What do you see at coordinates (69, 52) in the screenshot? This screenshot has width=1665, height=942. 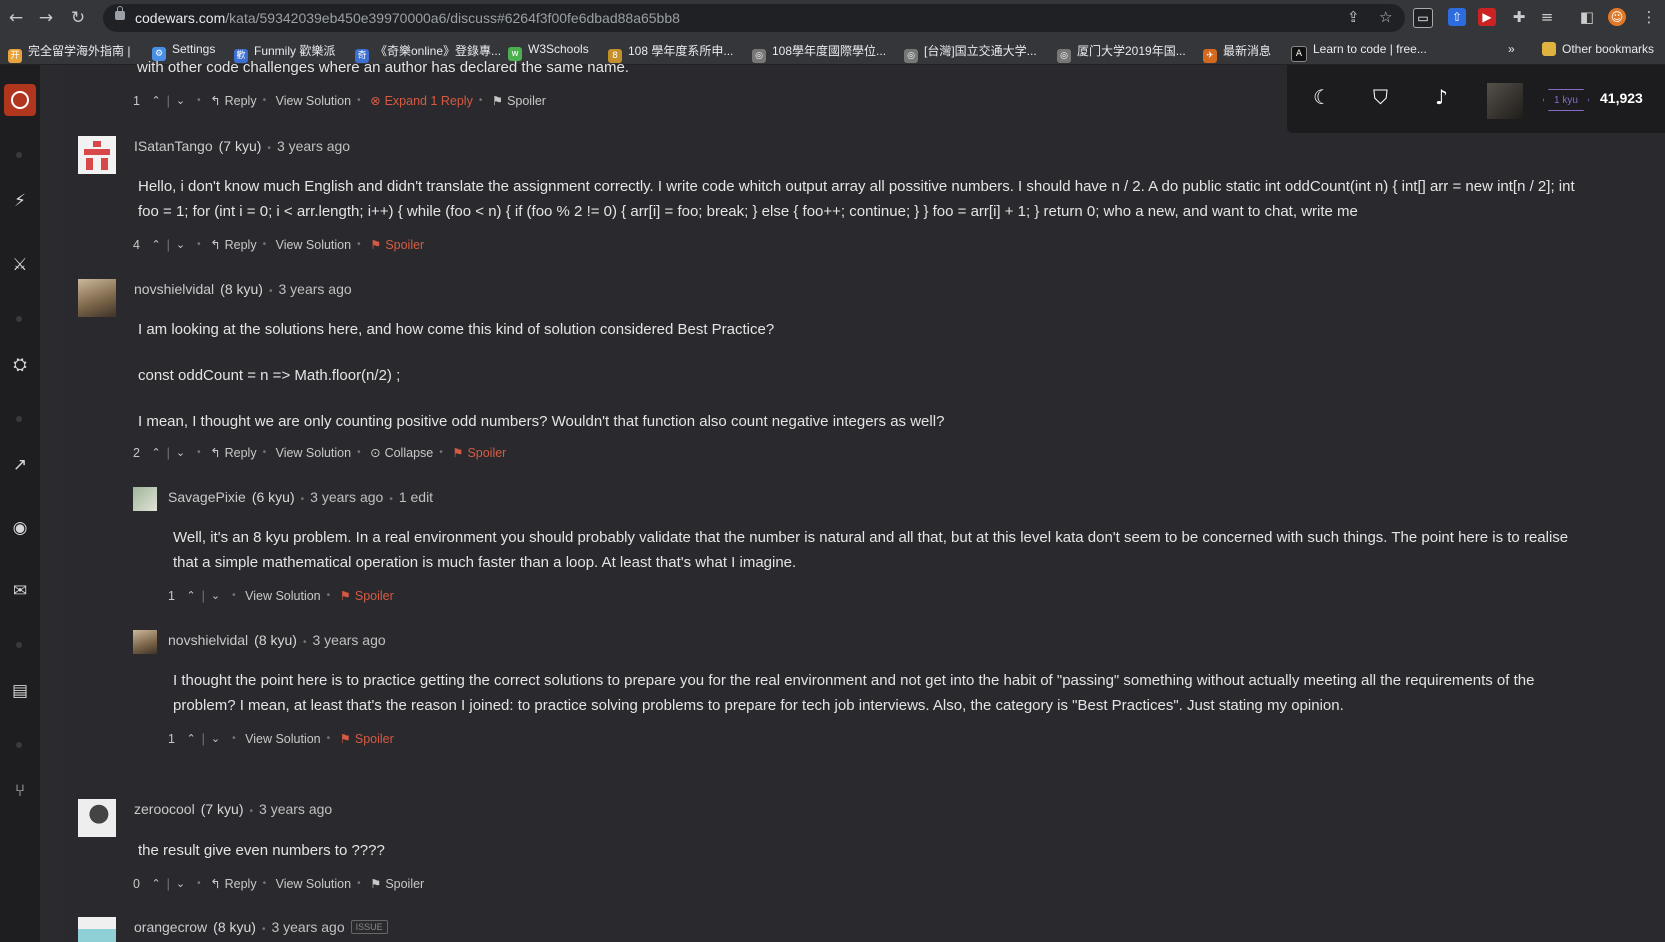 I see `bookmark-item: 开完全留学海外指南 |` at bounding box center [69, 52].